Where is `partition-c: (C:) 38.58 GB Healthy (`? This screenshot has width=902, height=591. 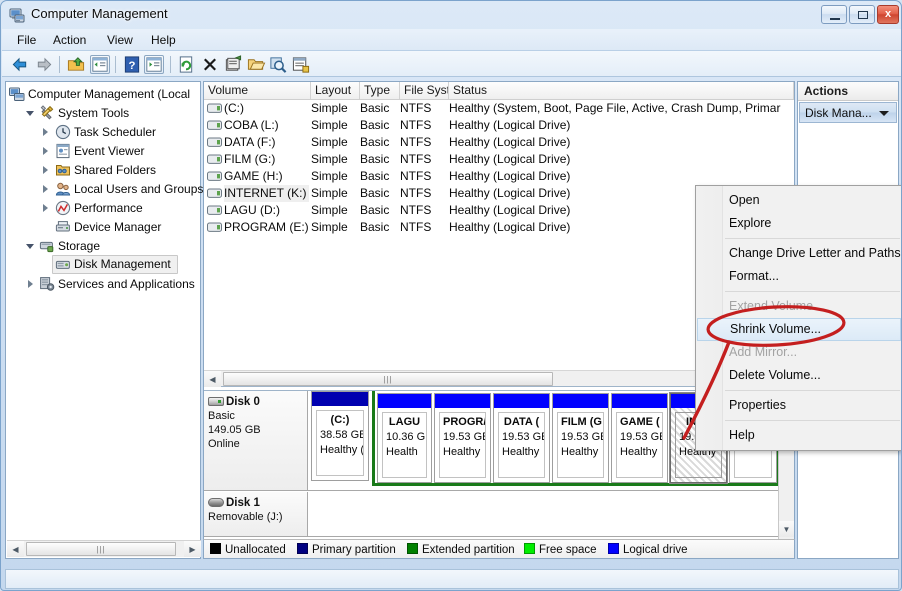
partition-c: (C:) 38.58 GB Healthy ( is located at coordinates (340, 436).